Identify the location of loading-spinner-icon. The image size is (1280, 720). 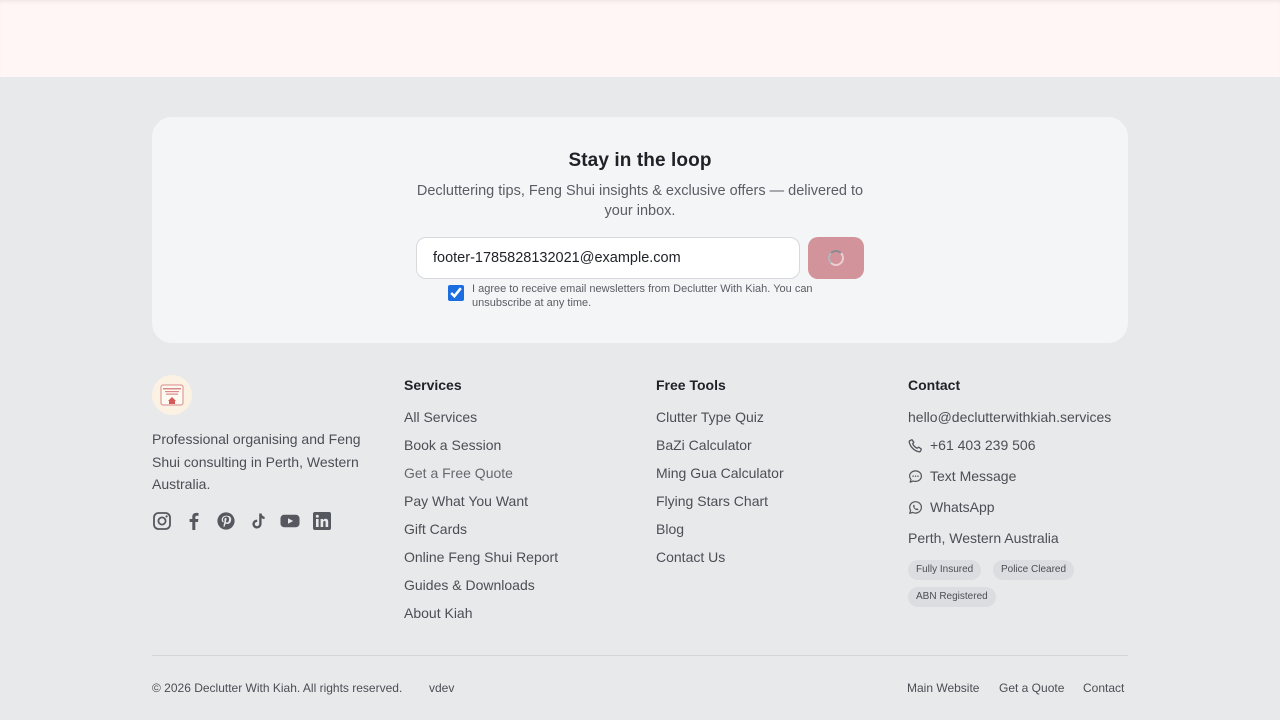
(836, 258).